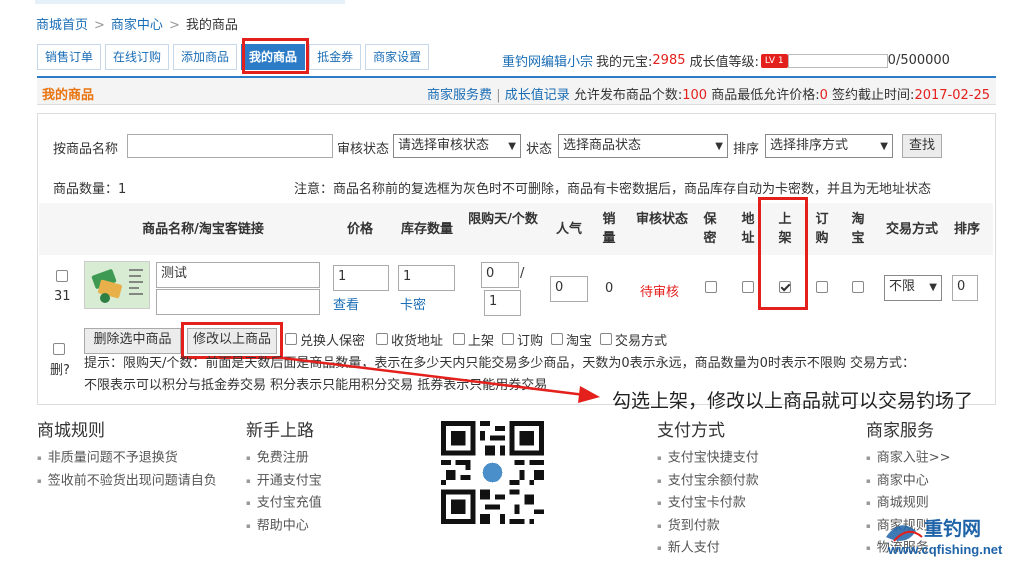  Describe the element at coordinates (691, 431) in the screenshot. I see `footer-title: 支付方式` at that location.